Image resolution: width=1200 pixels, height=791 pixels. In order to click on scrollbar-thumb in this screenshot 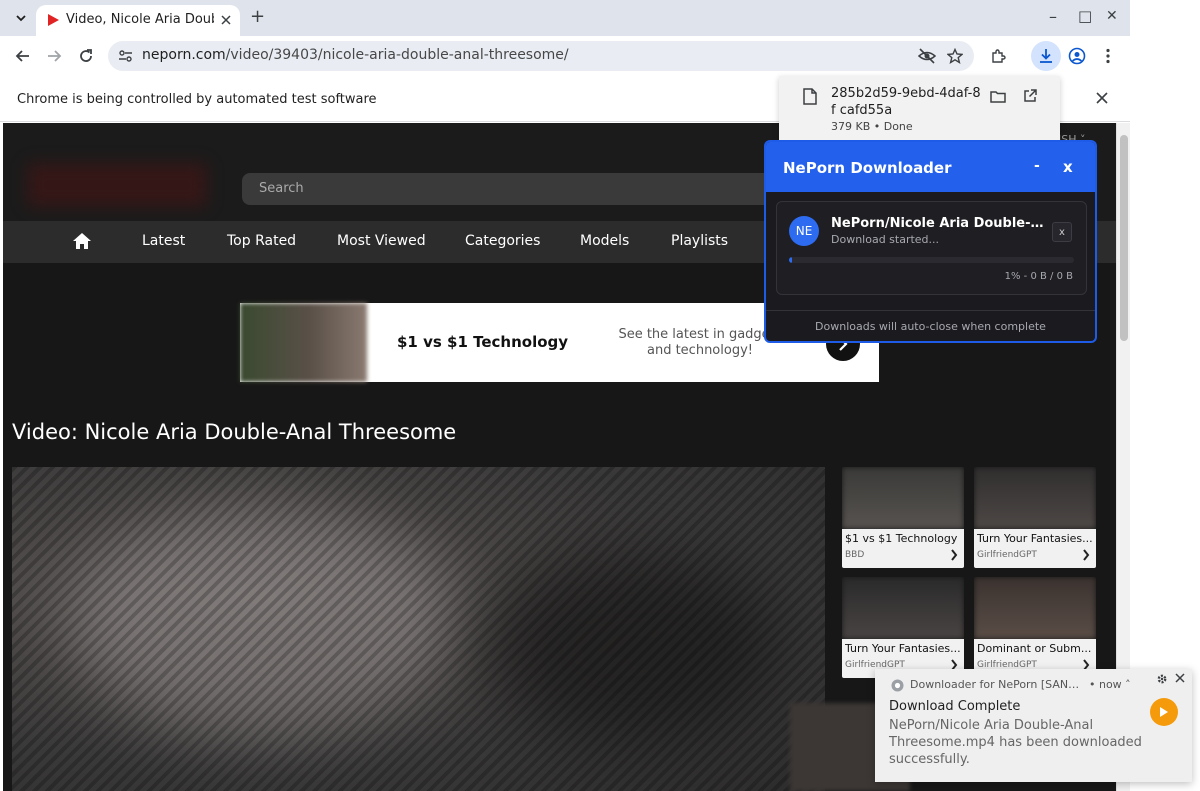, I will do `click(1124, 238)`.